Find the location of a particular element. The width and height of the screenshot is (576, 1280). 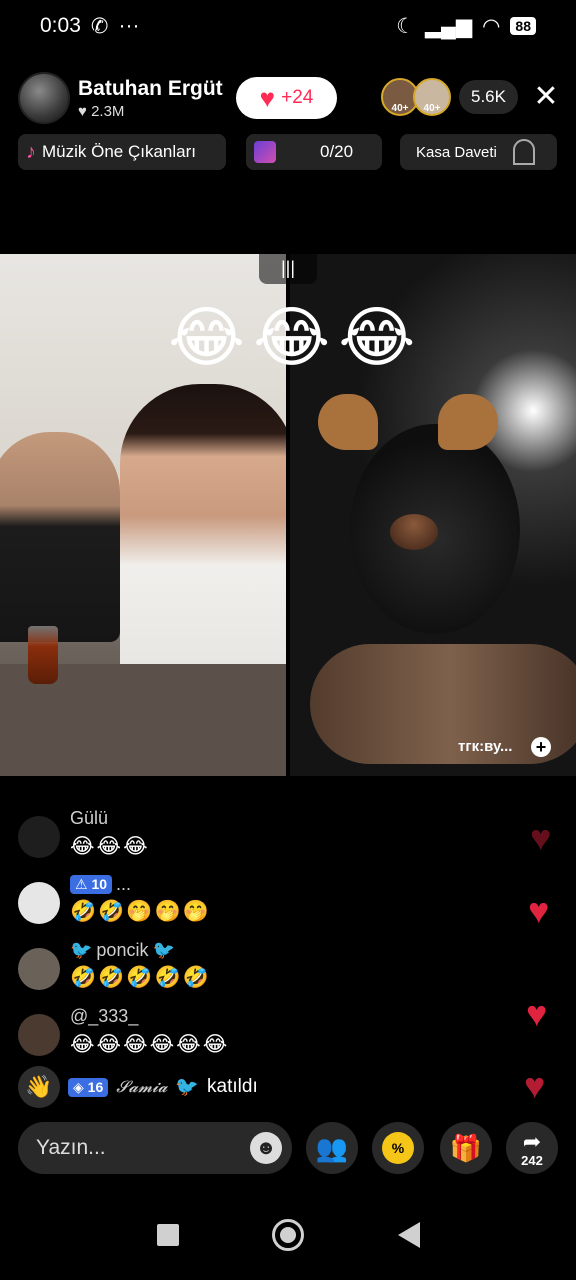

join-notification: 👋 ◈ 16 𝓢𝓪𝓶𝓲𝓪 🐦 katıldı is located at coordinates (138, 1087).